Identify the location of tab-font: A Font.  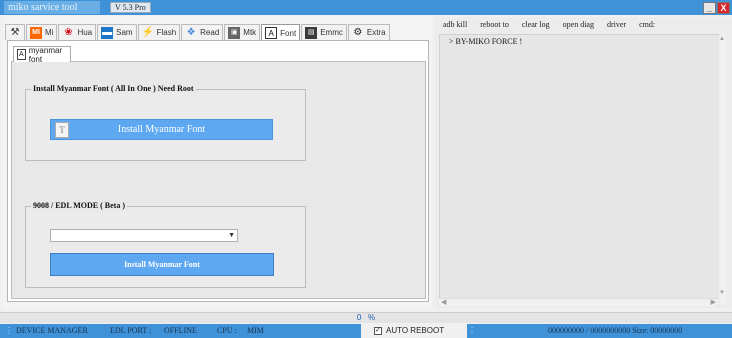
(281, 32).